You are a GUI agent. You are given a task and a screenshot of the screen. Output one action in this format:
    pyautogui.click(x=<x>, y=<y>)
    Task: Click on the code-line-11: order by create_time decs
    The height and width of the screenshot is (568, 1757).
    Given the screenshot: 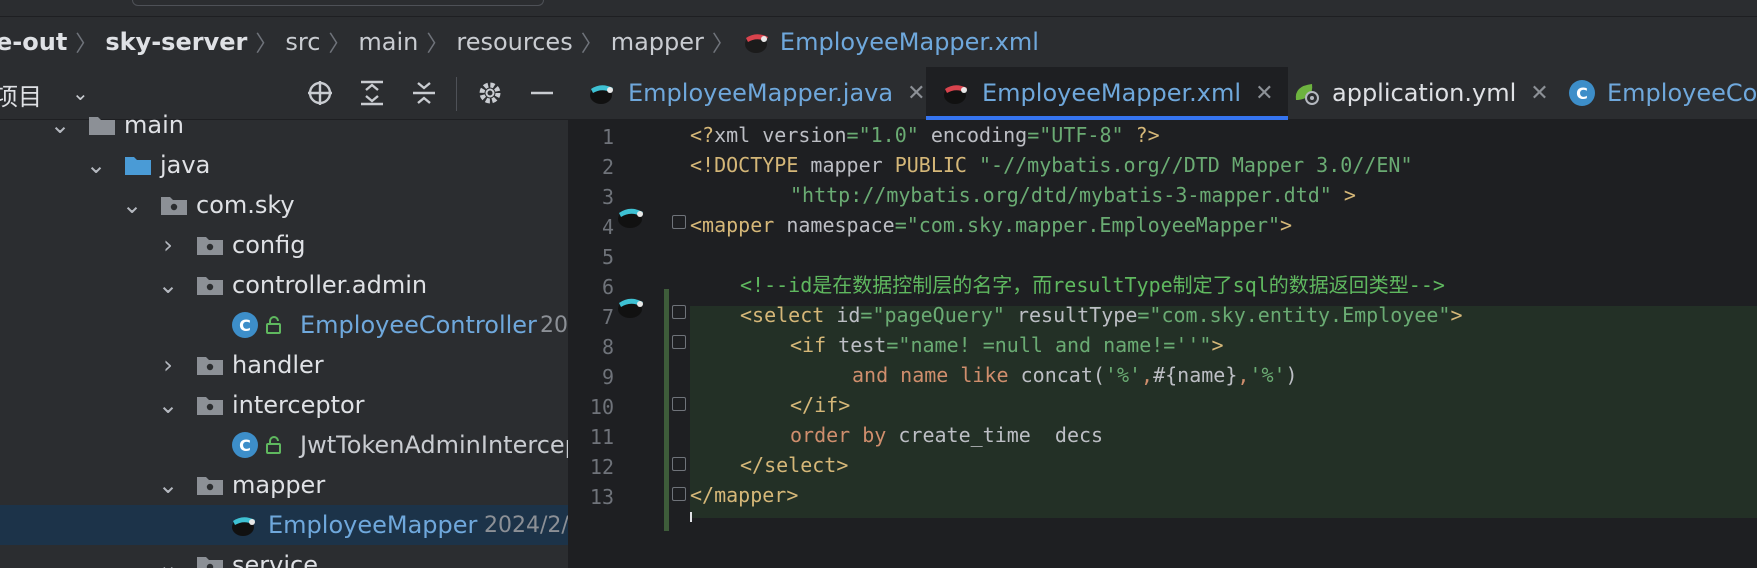 What is the action you would take?
    pyautogui.click(x=947, y=435)
    